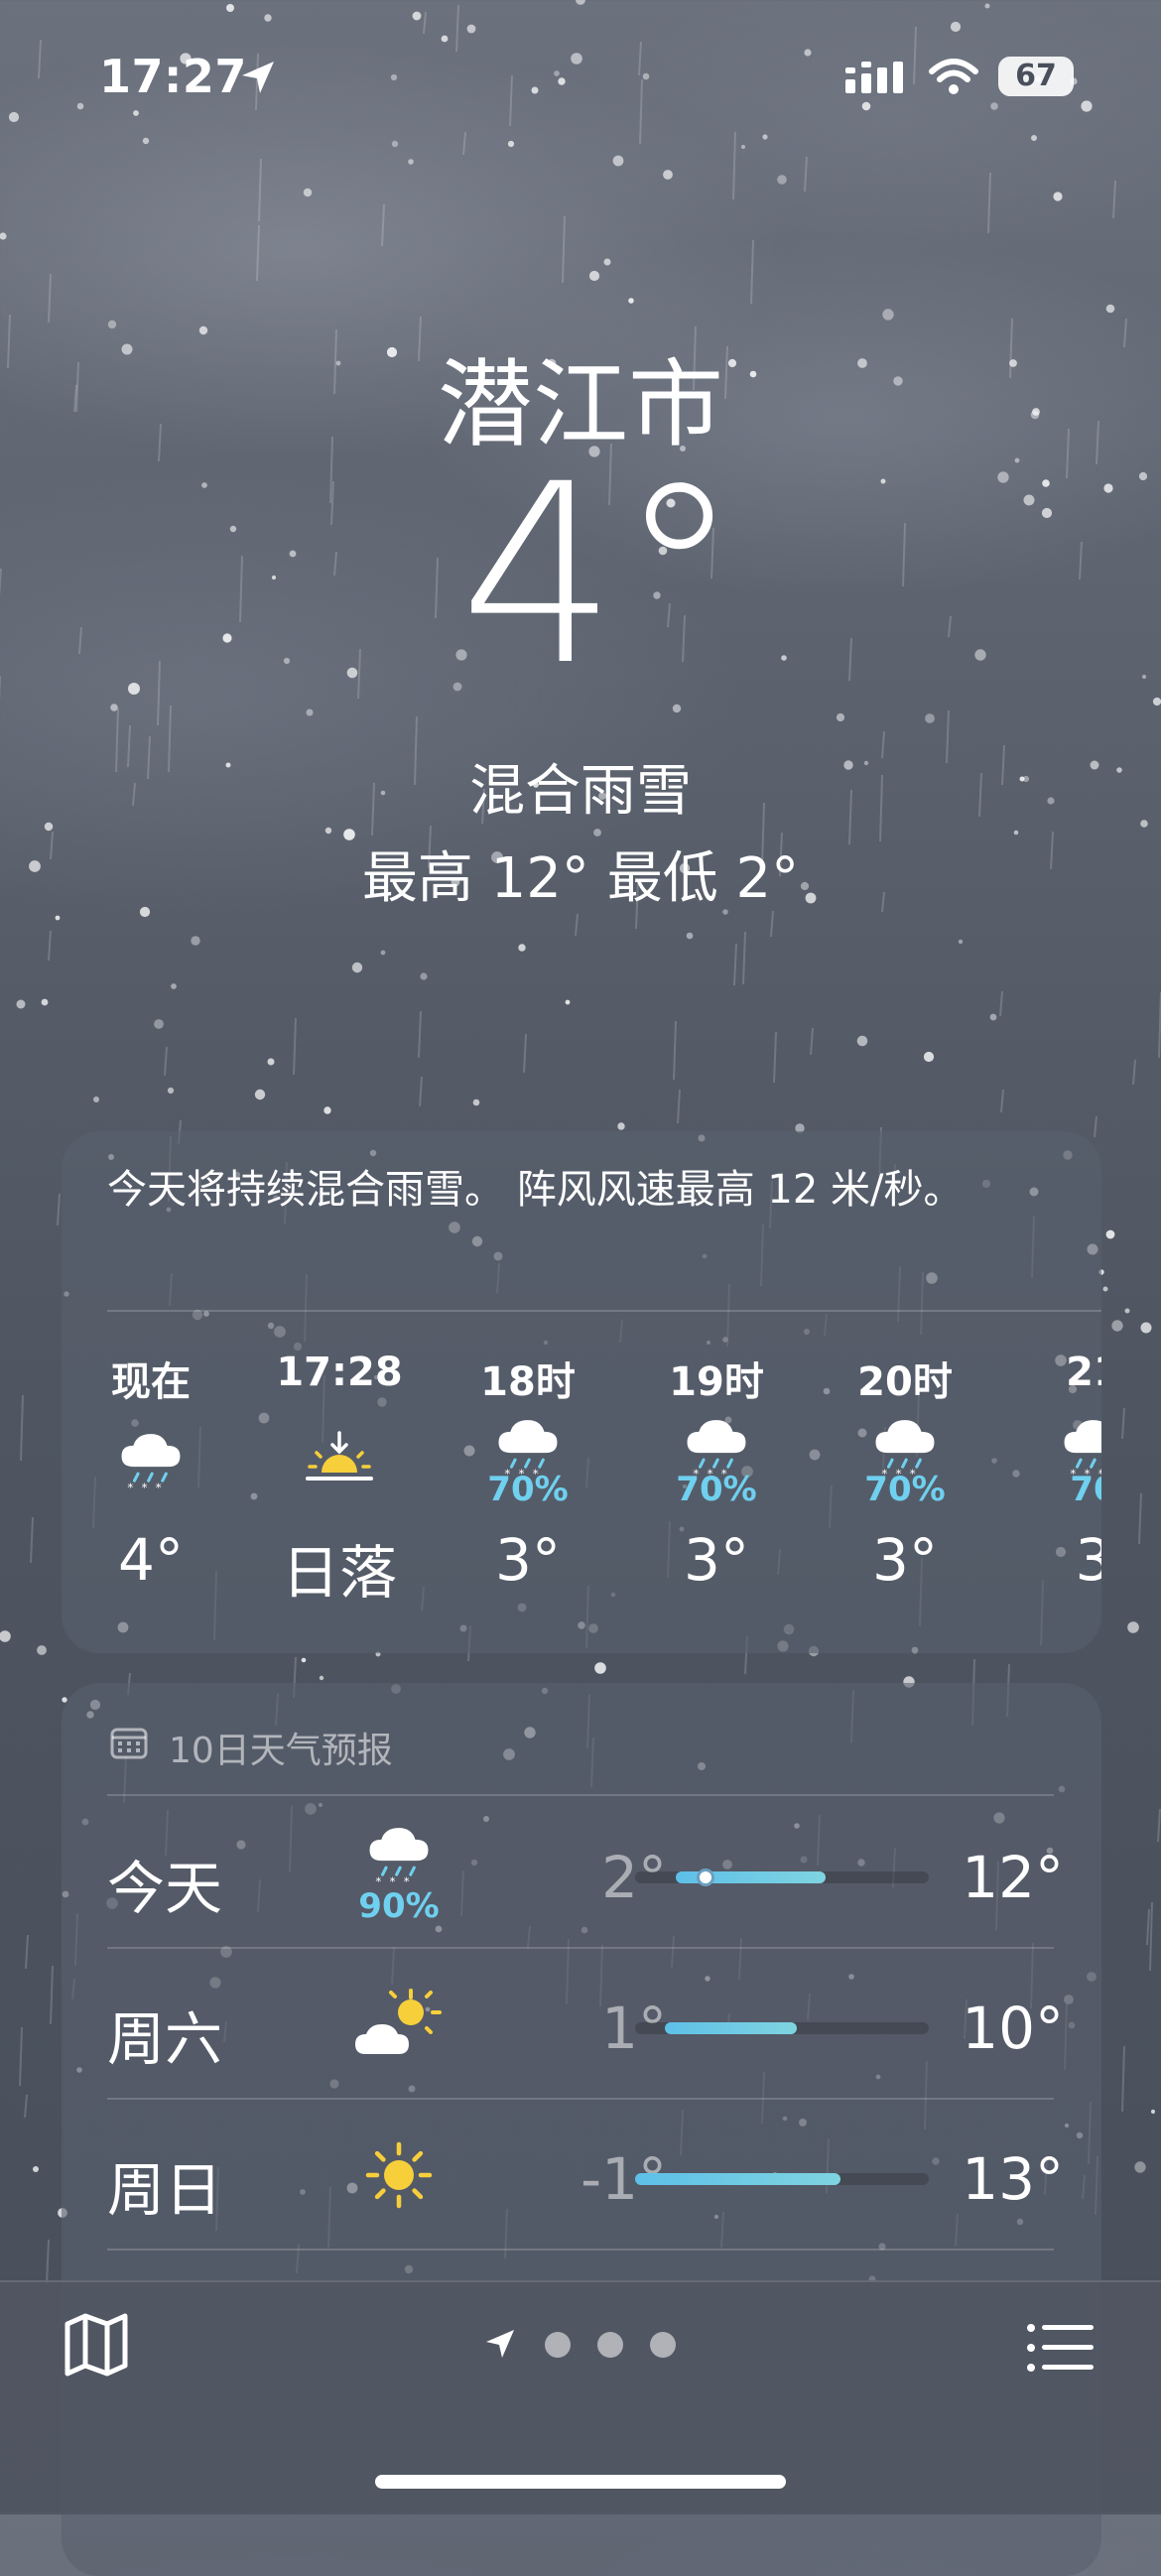 This screenshot has height=2576, width=1161. What do you see at coordinates (528, 1382) in the screenshot?
I see `hour-label: 18时` at bounding box center [528, 1382].